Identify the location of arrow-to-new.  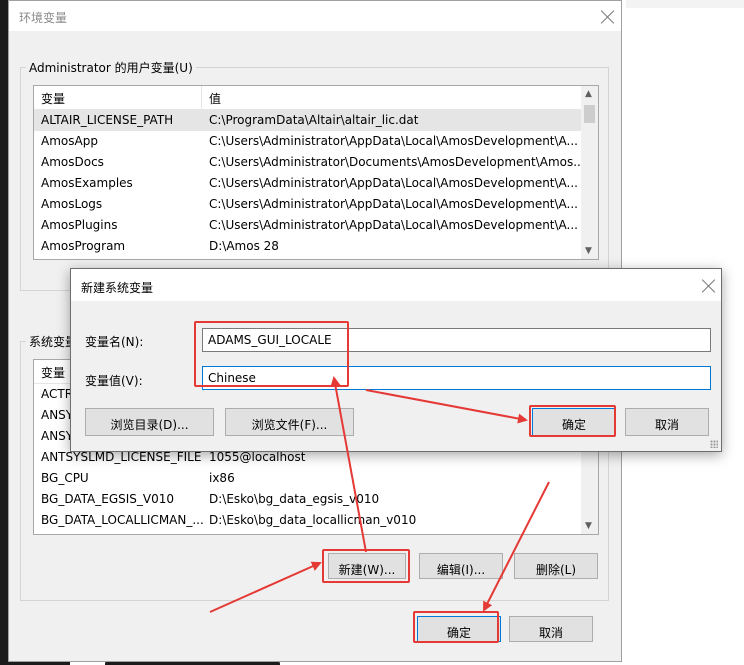
(265, 587).